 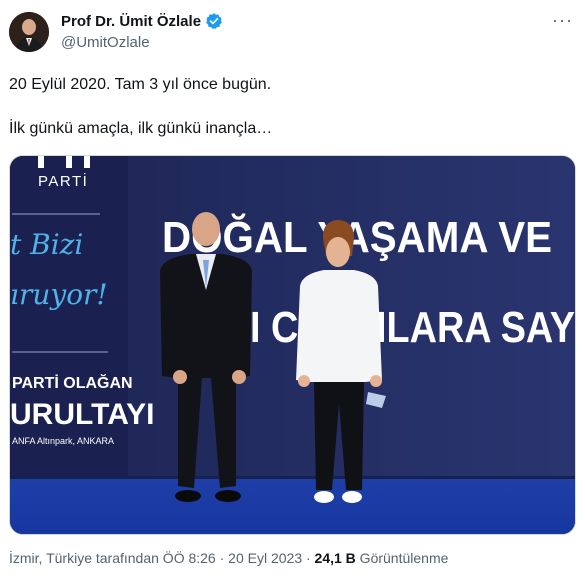 What do you see at coordinates (131, 21) in the screenshot?
I see `author-display-name: Prof Dr. Ümit Özlale` at bounding box center [131, 21].